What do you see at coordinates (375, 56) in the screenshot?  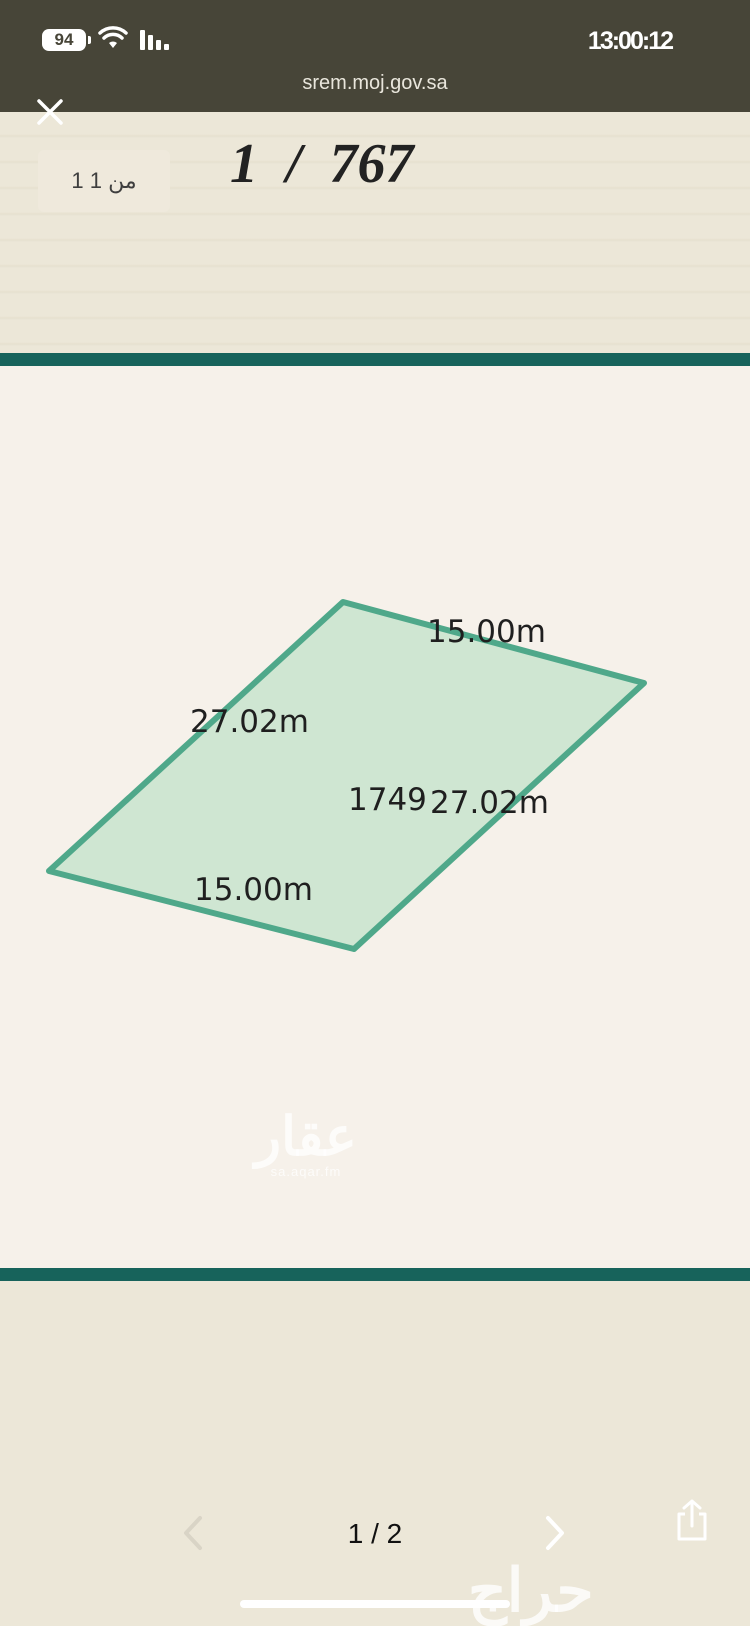 I see `status-bar: 94 13:00:12 srem.moj.gov.sa` at bounding box center [375, 56].